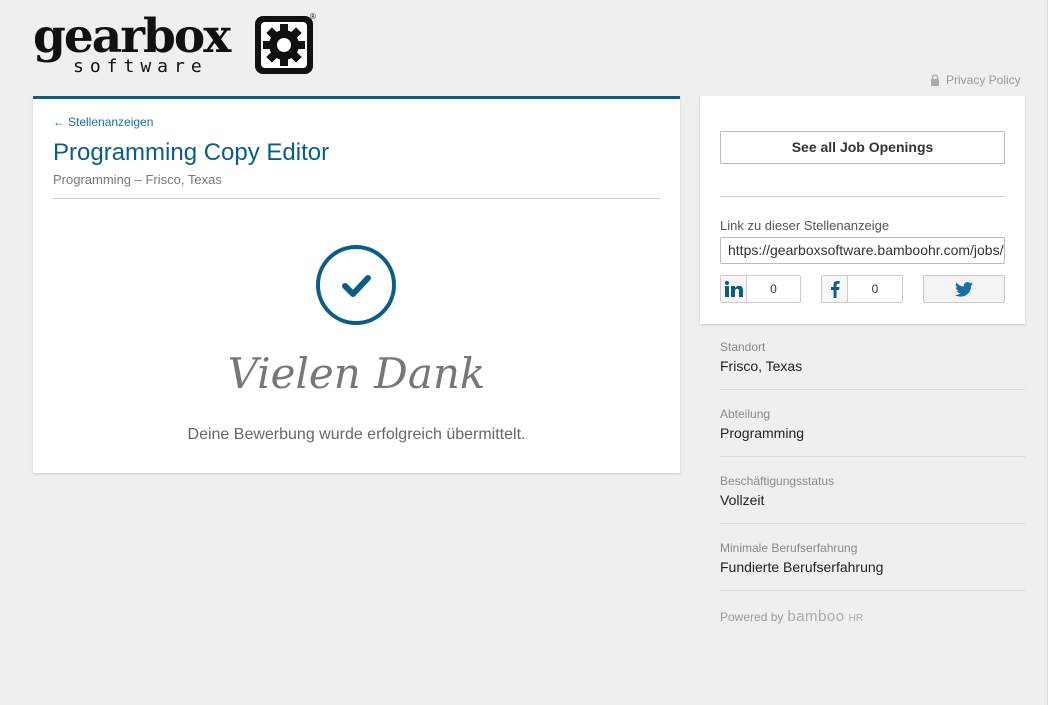  What do you see at coordinates (760, 289) in the screenshot?
I see `linkedin-share-button: 0` at bounding box center [760, 289].